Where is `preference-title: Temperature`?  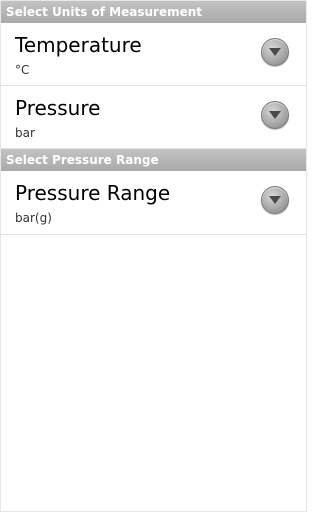
preference-title: Temperature is located at coordinates (78, 45).